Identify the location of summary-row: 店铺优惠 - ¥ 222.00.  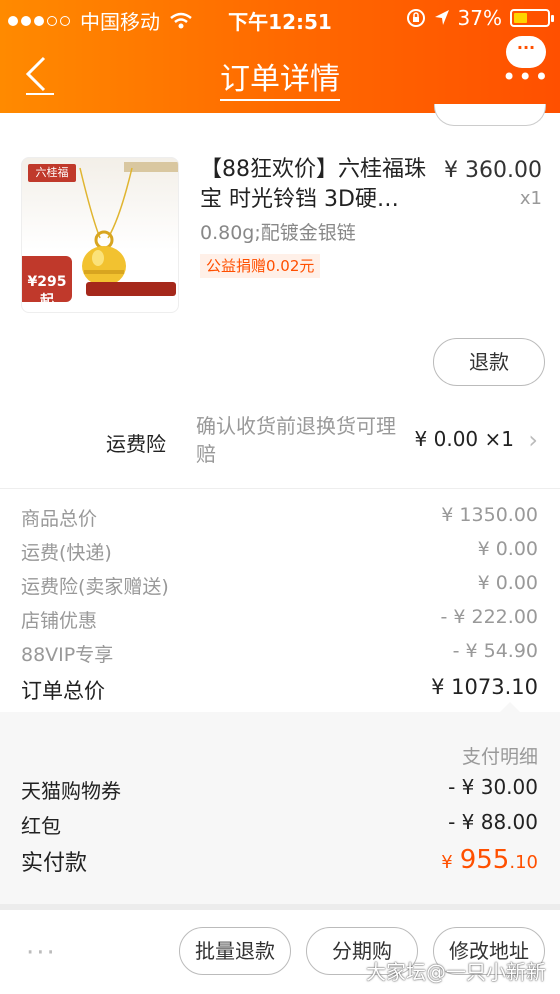
(279, 621).